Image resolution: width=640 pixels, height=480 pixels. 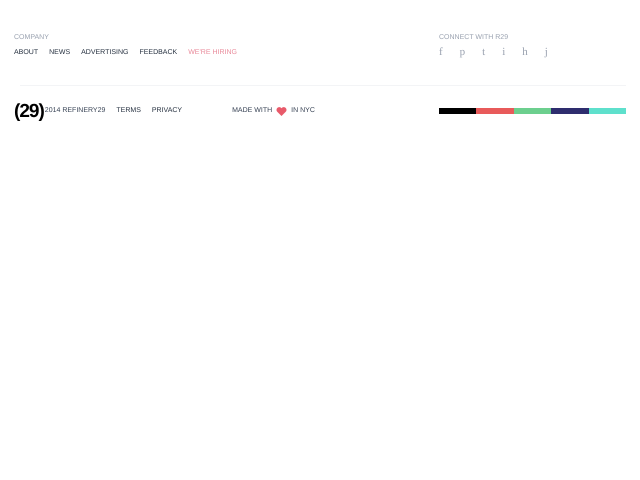 I want to click on heart-icon, so click(x=282, y=111).